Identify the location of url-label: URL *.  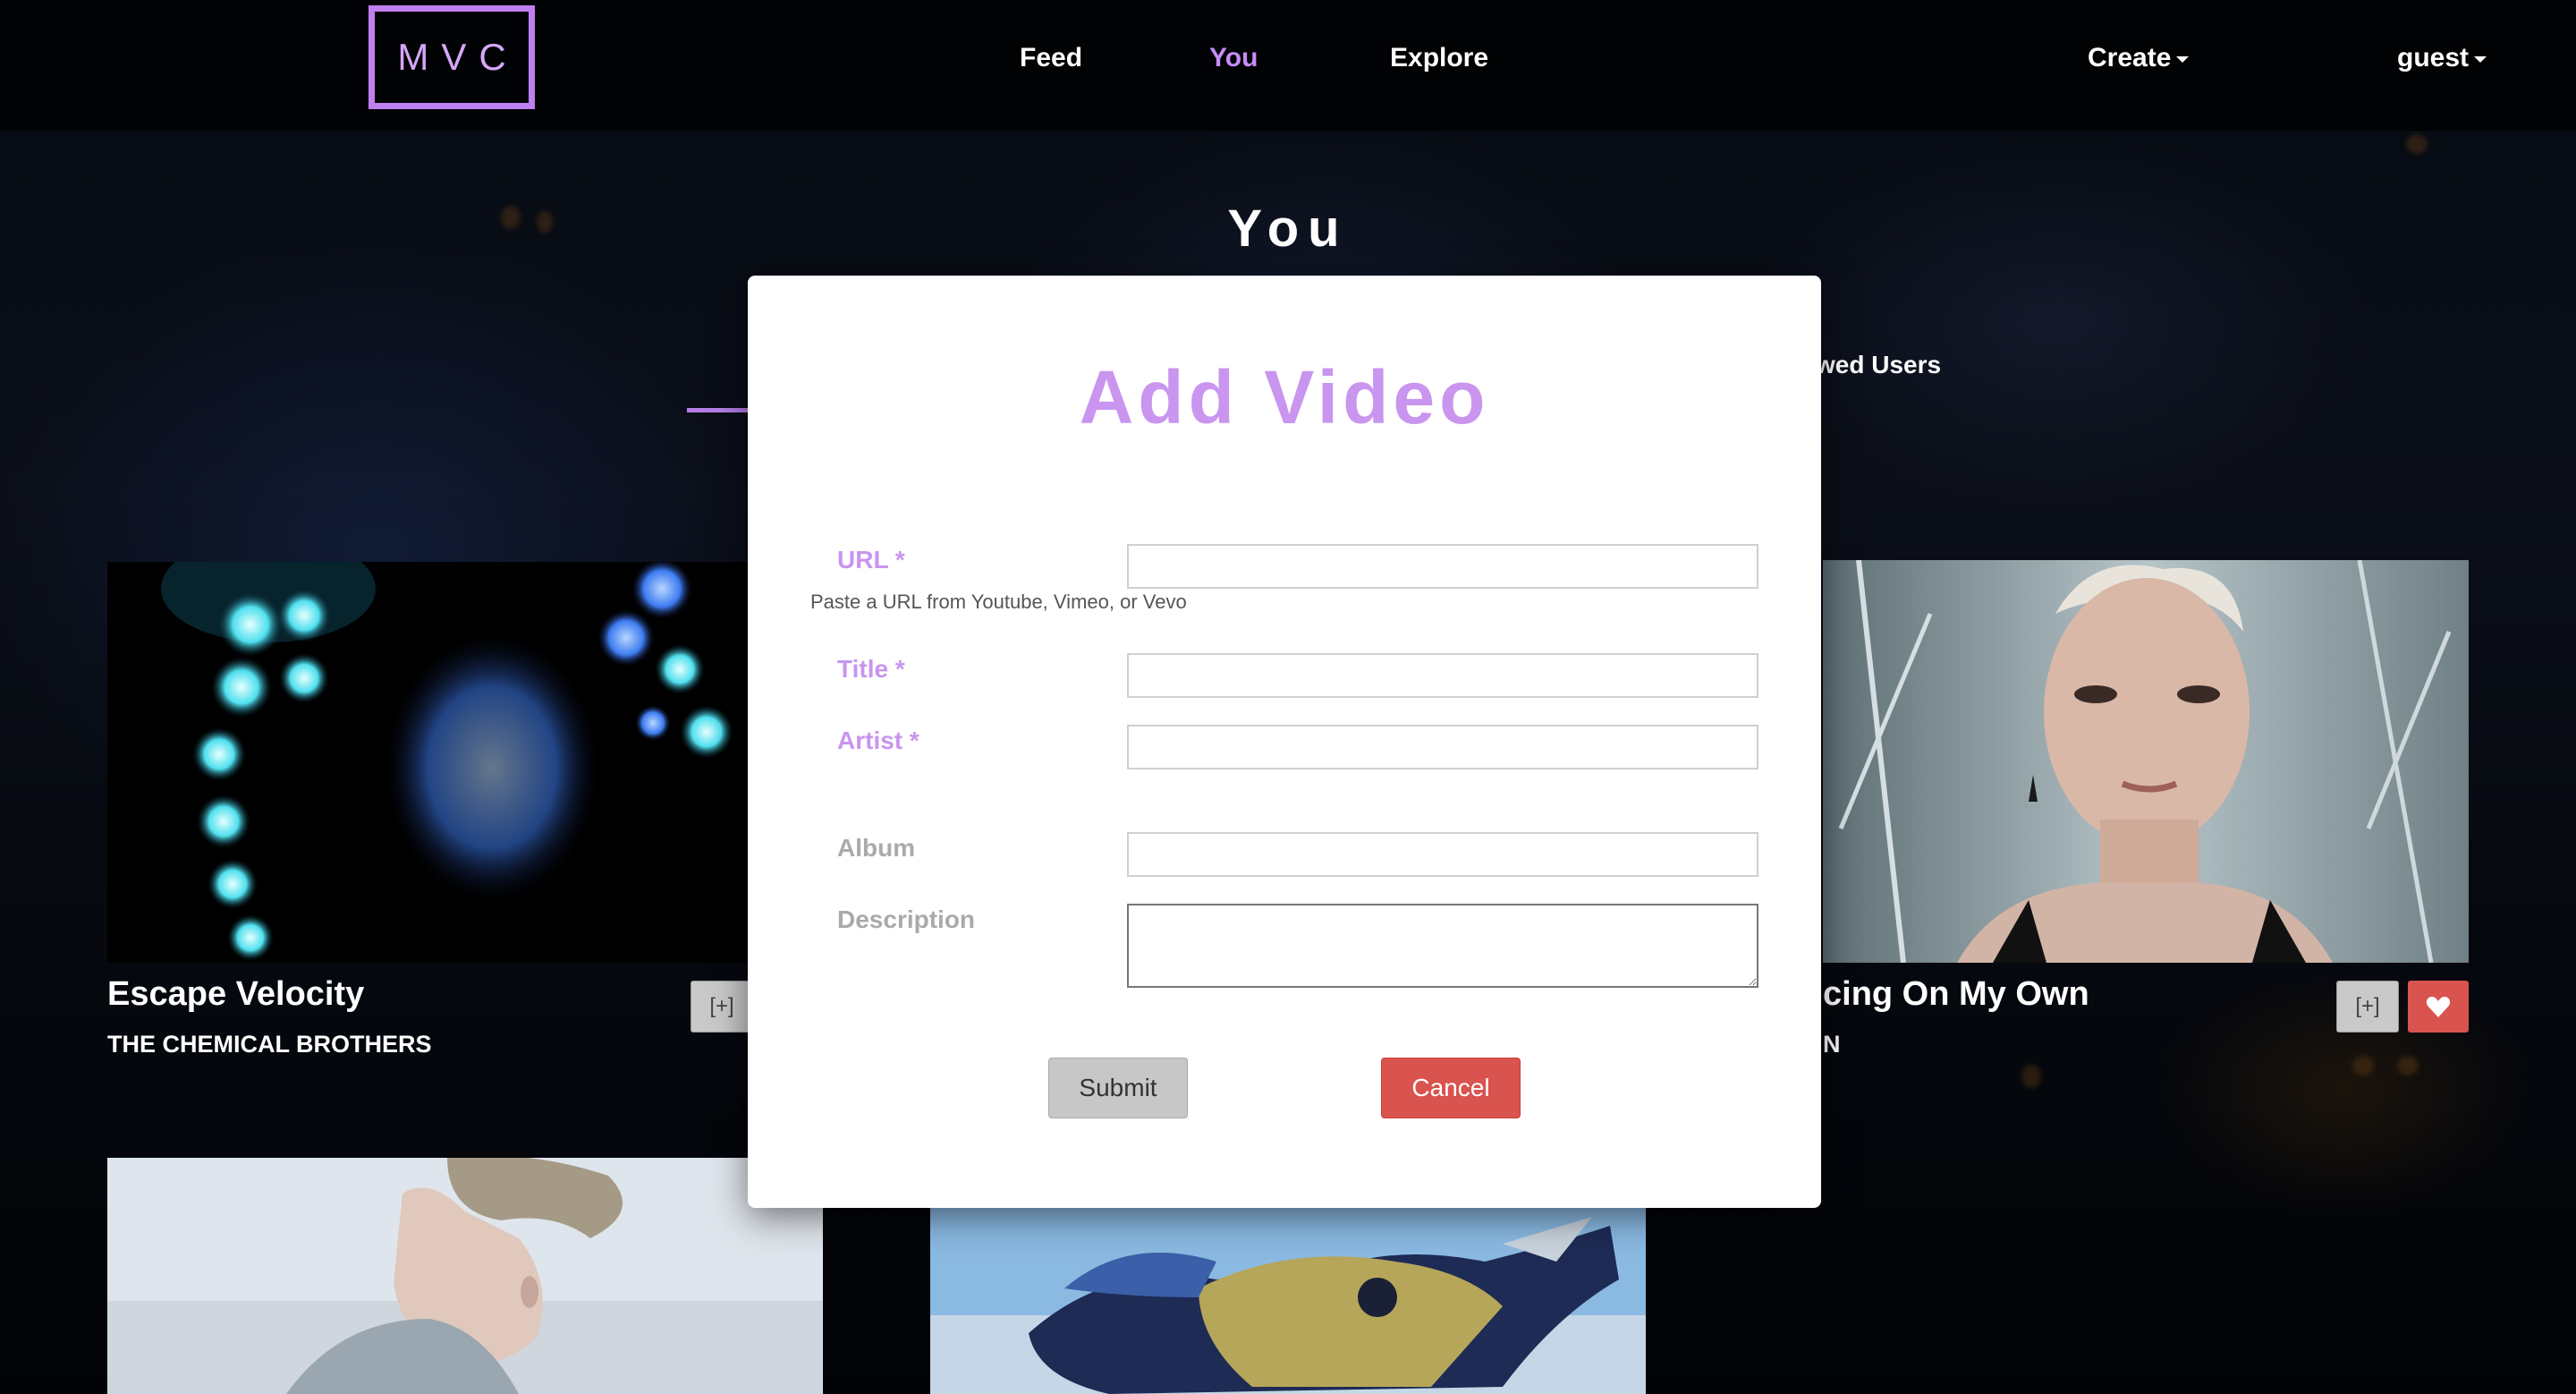
(871, 560).